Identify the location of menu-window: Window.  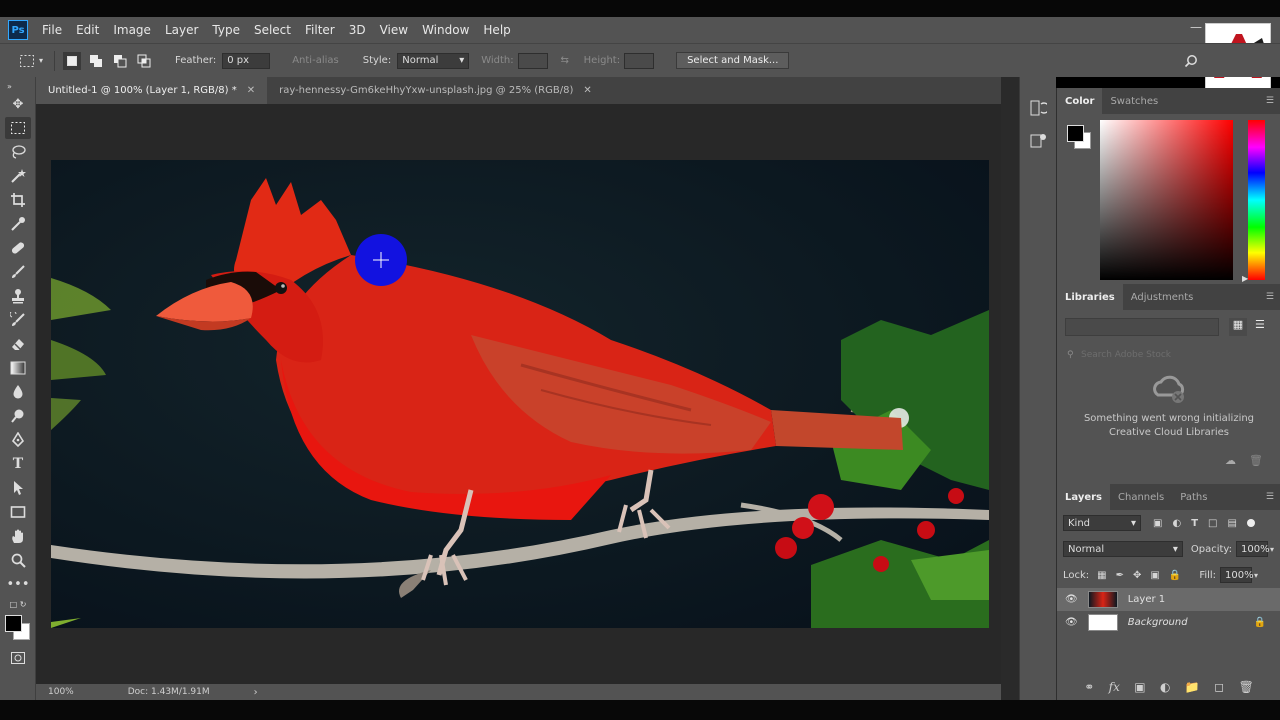
(445, 30).